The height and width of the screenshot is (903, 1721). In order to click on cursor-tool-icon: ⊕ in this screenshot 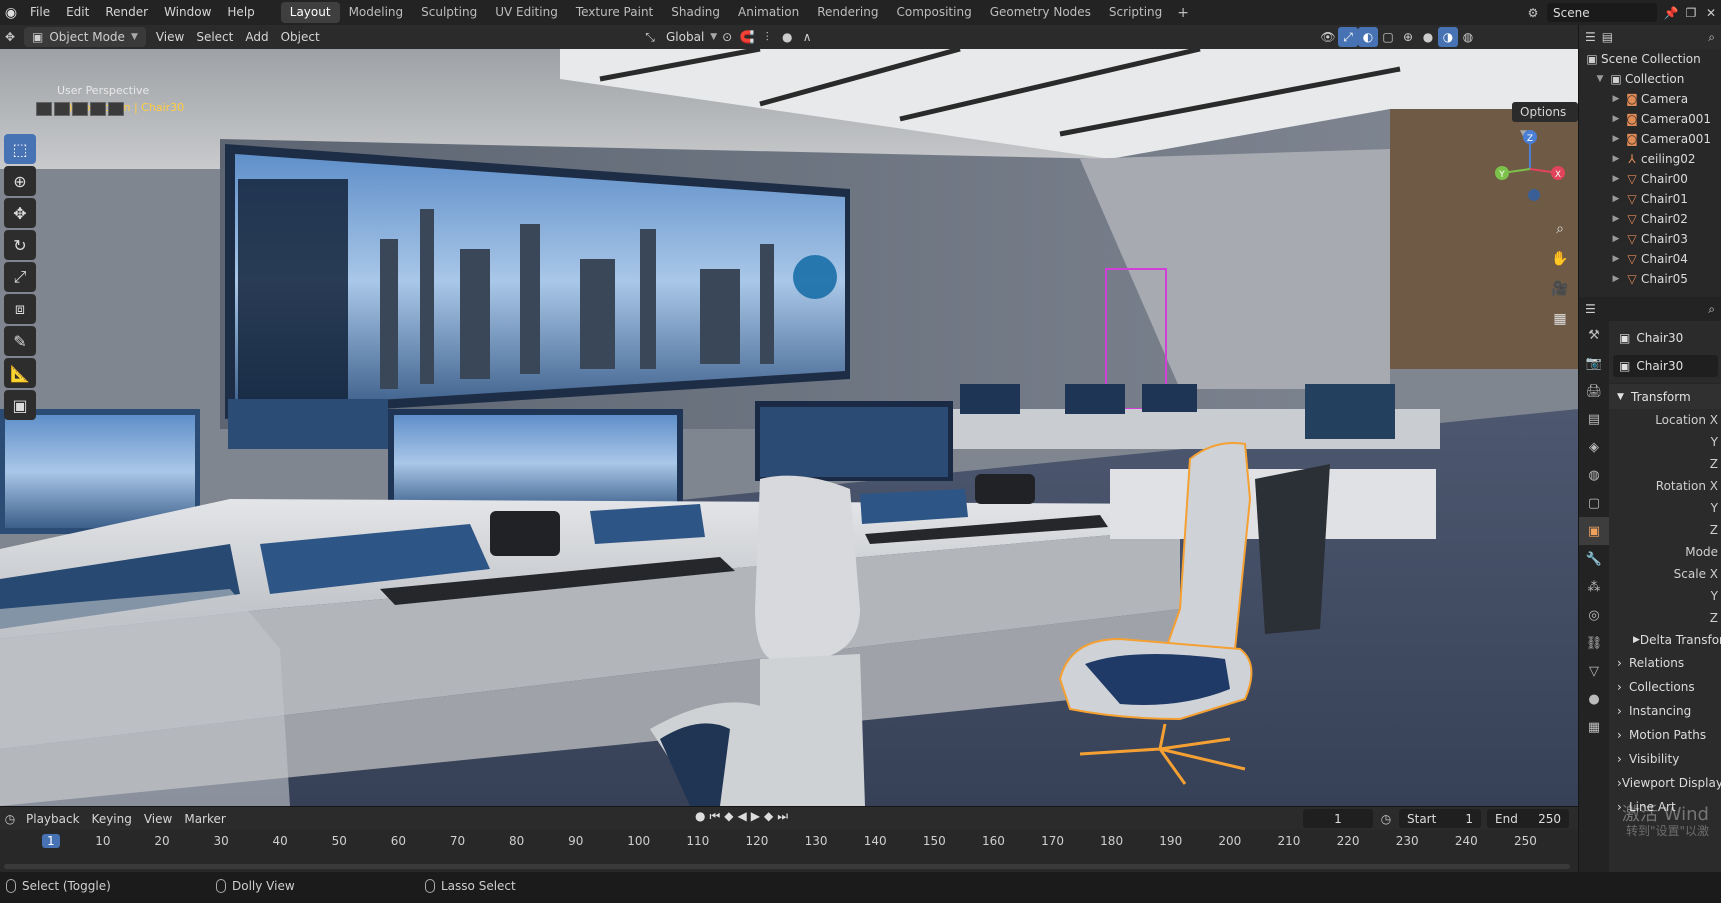, I will do `click(20, 181)`.